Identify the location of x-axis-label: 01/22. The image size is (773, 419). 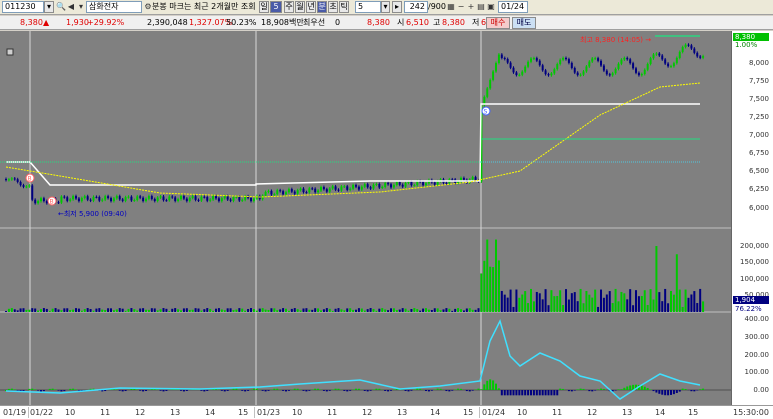
(42, 412).